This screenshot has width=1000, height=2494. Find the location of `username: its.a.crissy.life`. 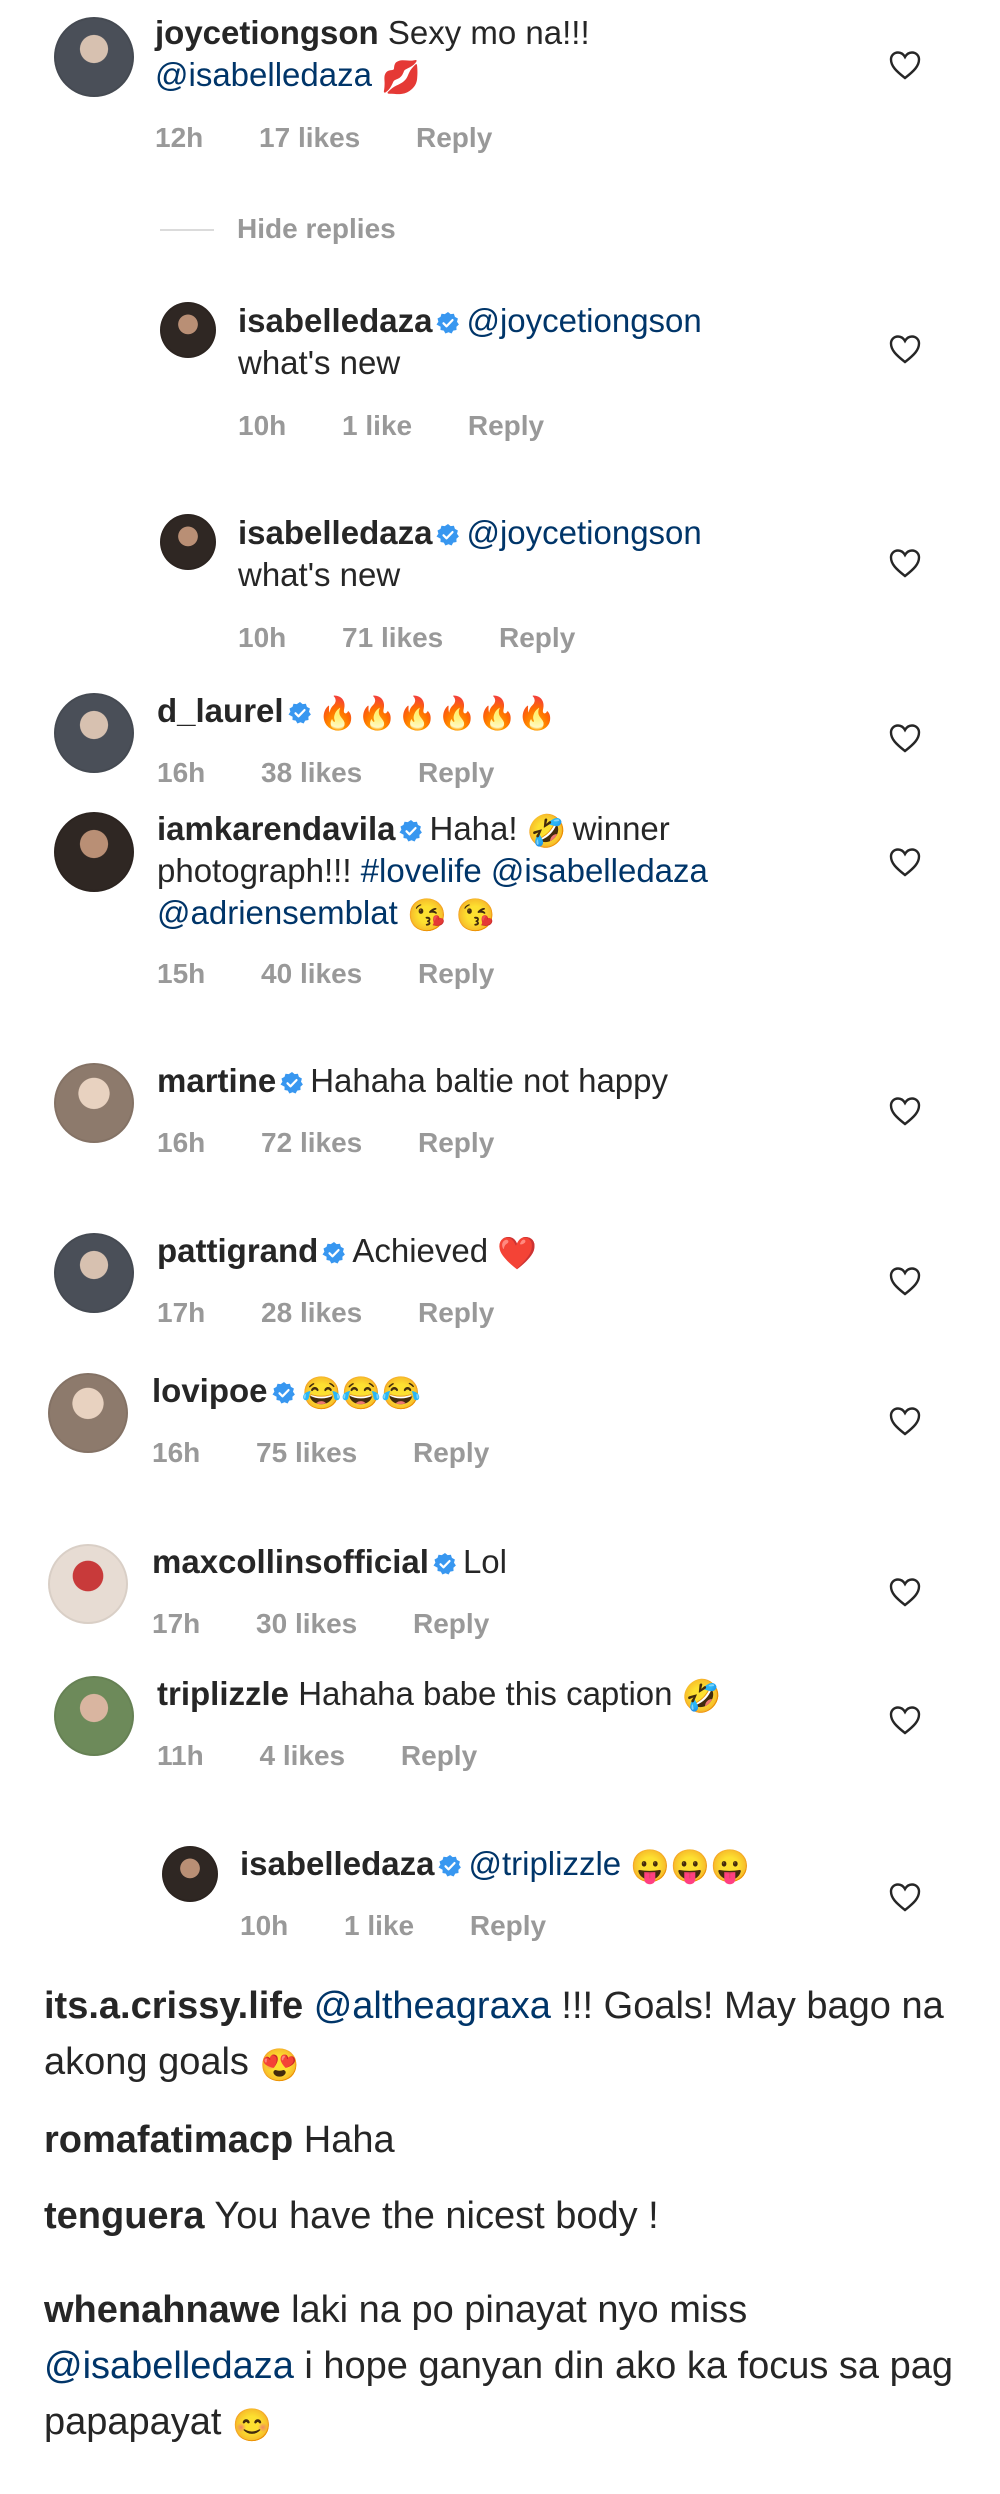

username: its.a.crissy.life is located at coordinates (173, 2006).